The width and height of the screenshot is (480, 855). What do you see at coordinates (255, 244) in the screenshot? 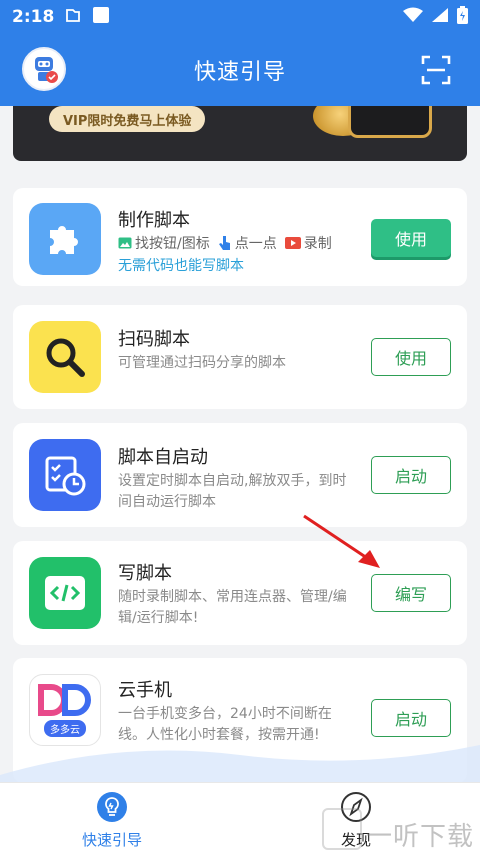
I see `feature-label: 点一点` at bounding box center [255, 244].